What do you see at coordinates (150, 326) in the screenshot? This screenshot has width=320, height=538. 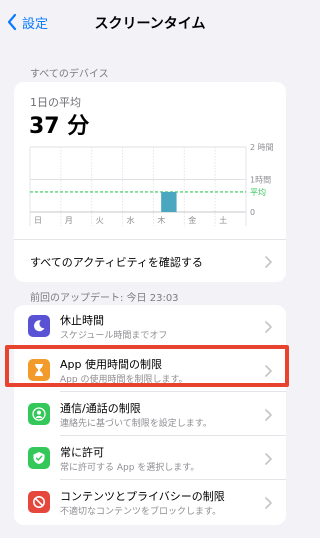 I see `menu-item-downtime: 休止時間 スケジュール時間までオフ` at bounding box center [150, 326].